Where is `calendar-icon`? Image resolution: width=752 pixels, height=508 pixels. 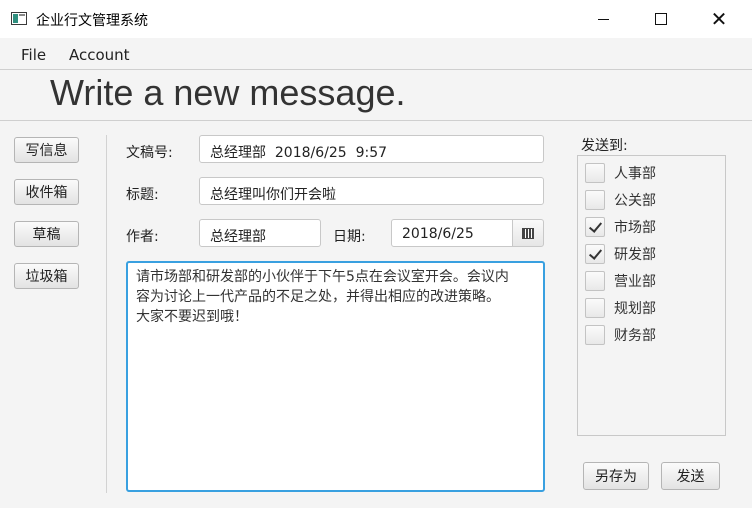 calendar-icon is located at coordinates (528, 233).